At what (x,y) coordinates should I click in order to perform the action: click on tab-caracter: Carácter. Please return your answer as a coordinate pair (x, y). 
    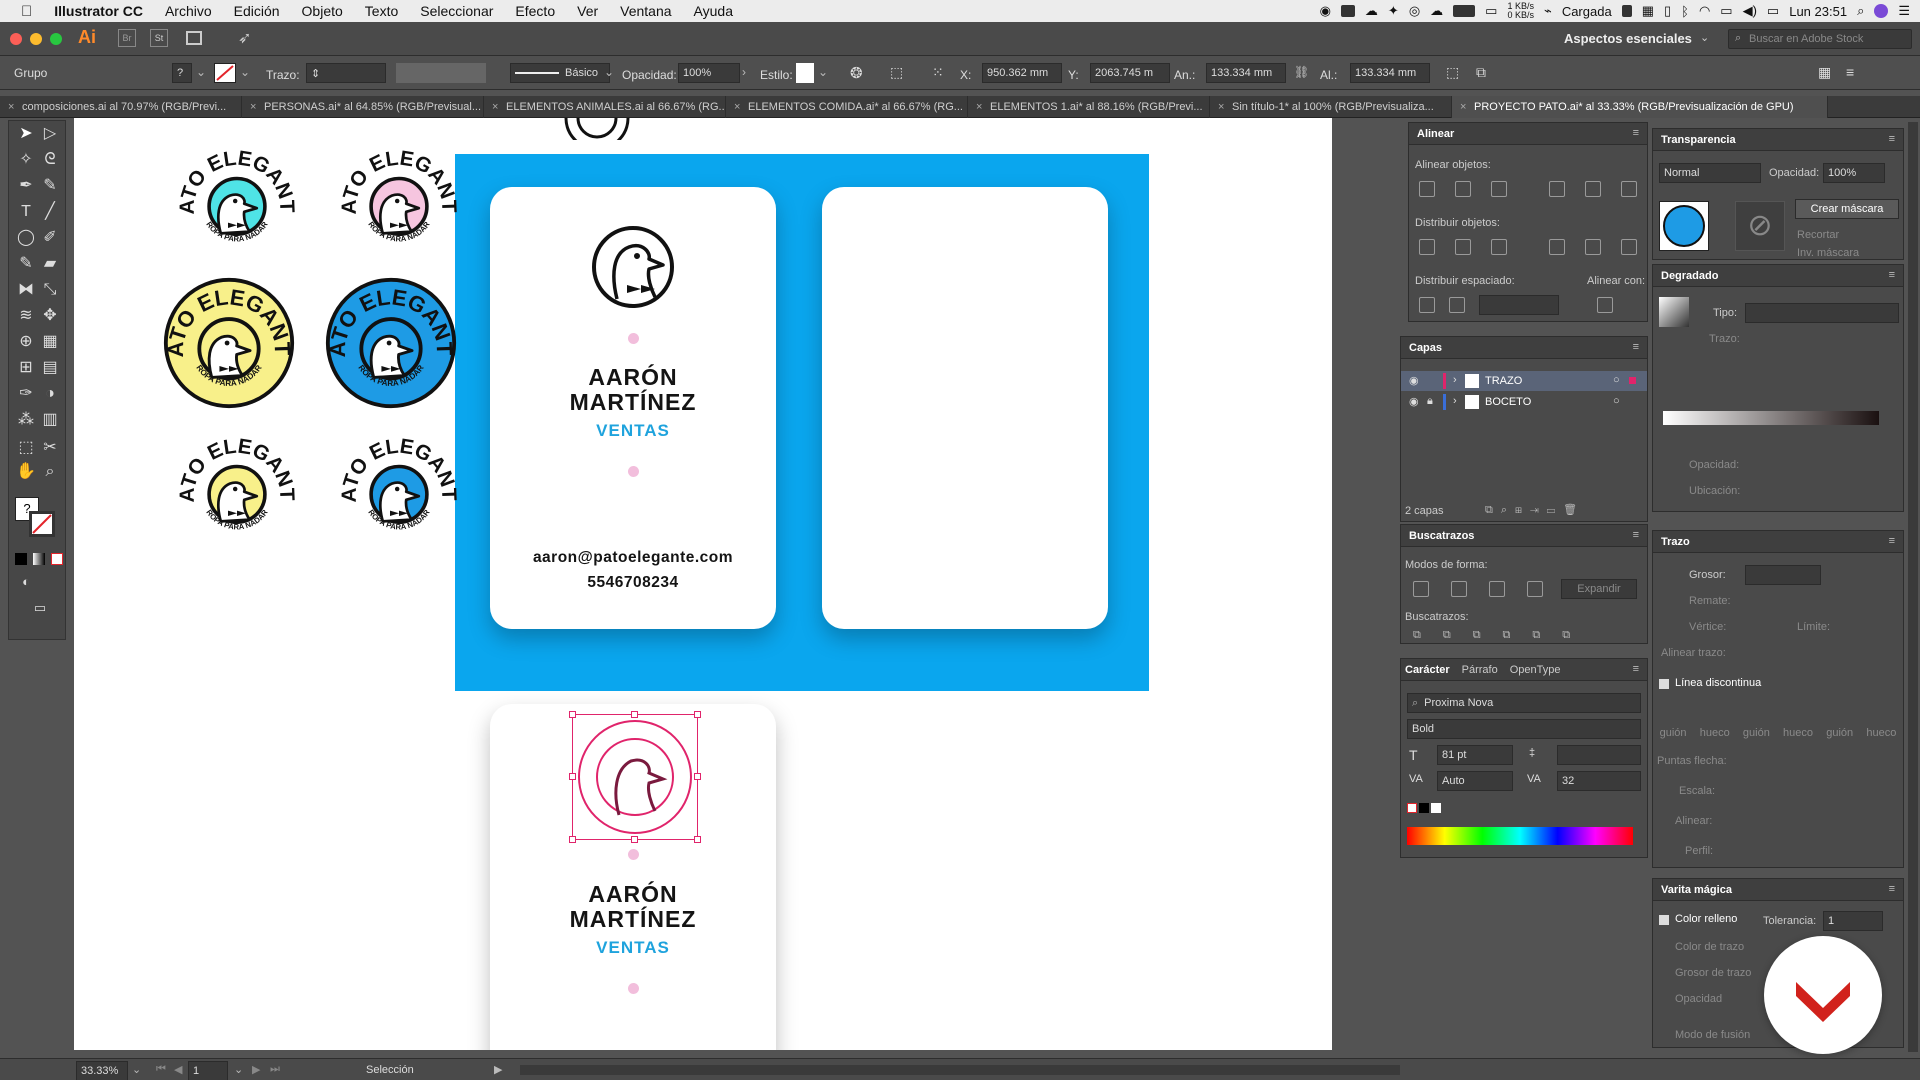
    Looking at the image, I should click on (1427, 670).